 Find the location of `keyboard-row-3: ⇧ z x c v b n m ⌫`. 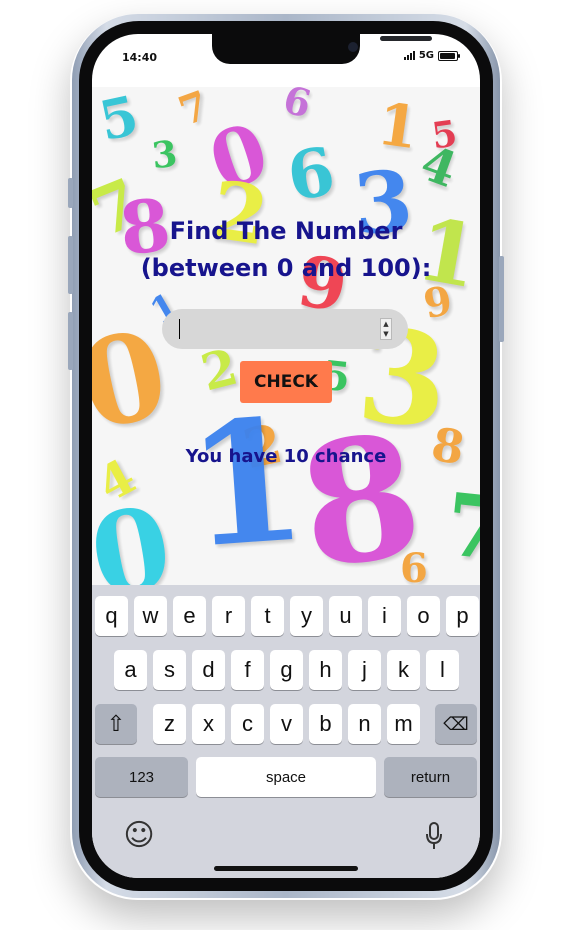

keyboard-row-3: ⇧ z x c v b n m ⌫ is located at coordinates (286, 724).